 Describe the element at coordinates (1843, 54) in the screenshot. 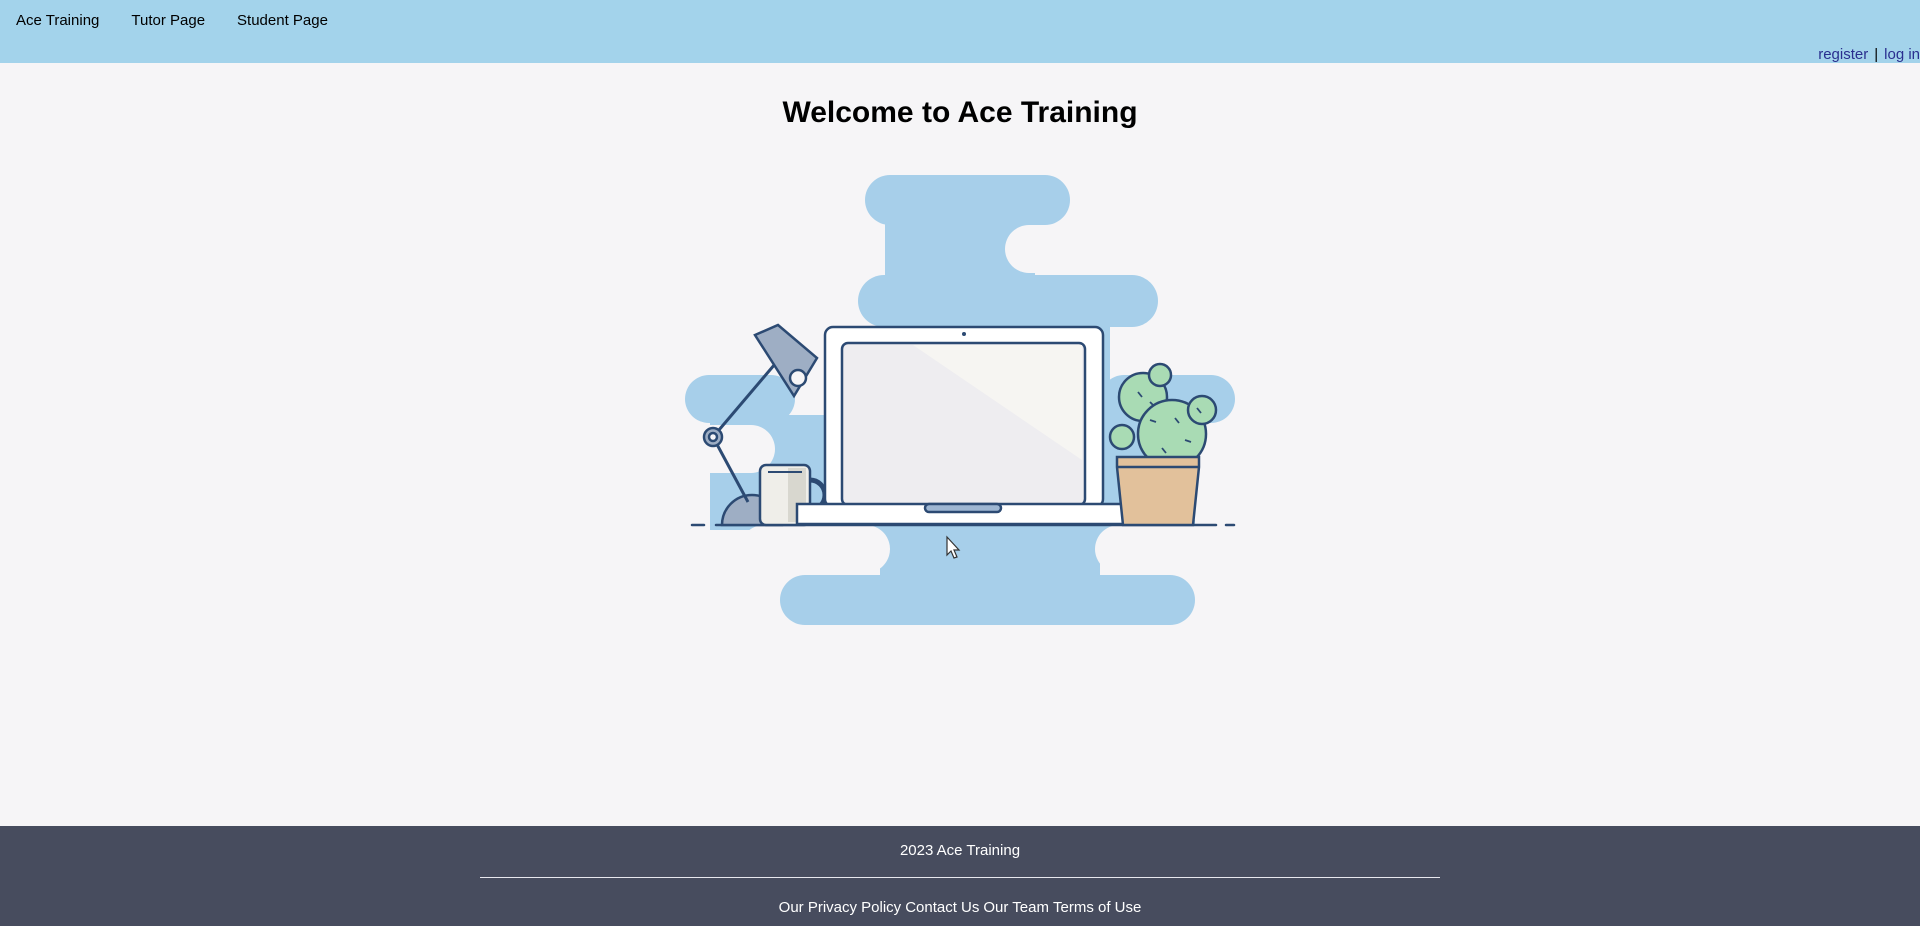

I see `register-link: register` at that location.